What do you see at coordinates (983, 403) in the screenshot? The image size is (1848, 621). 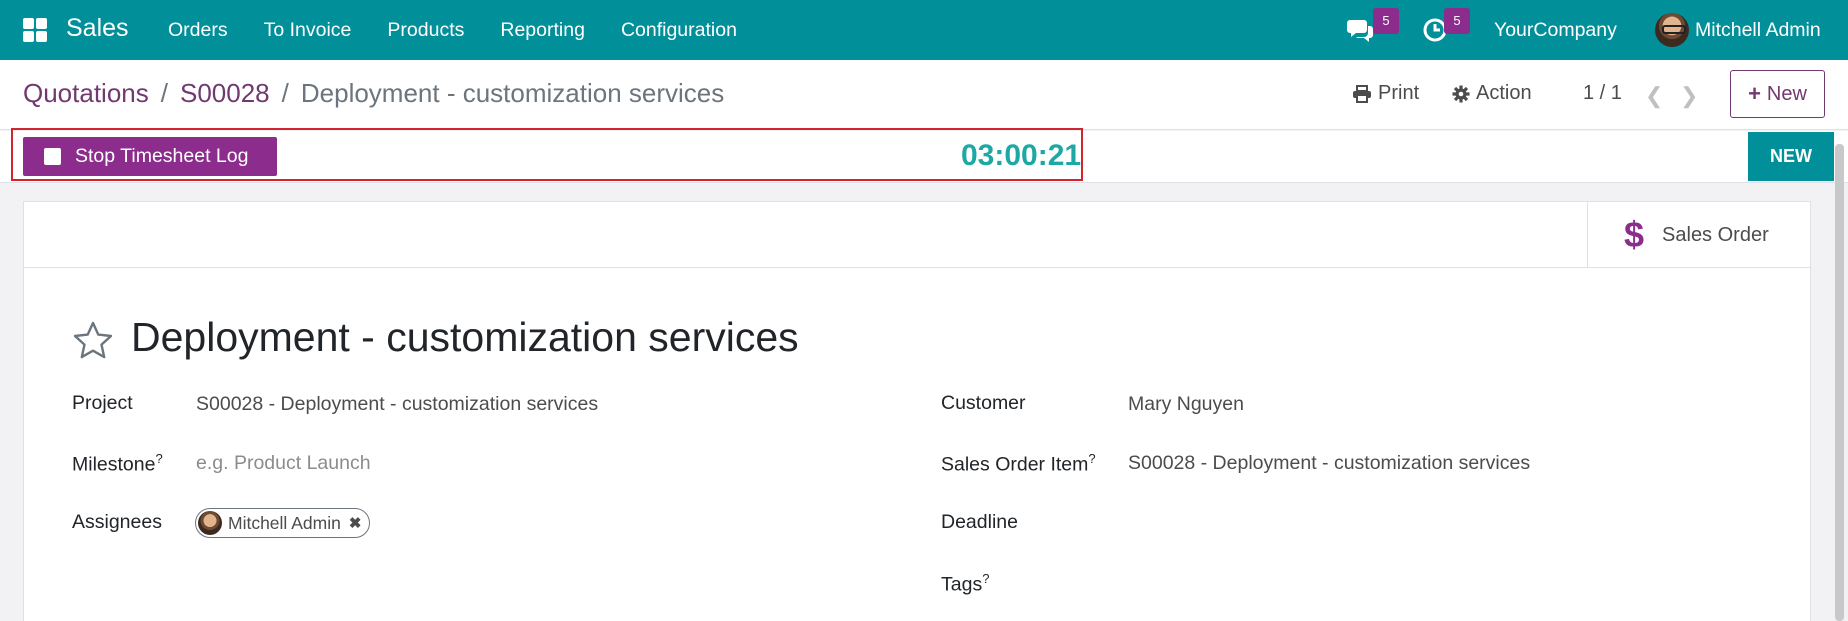 I see `customer-label: Customer` at bounding box center [983, 403].